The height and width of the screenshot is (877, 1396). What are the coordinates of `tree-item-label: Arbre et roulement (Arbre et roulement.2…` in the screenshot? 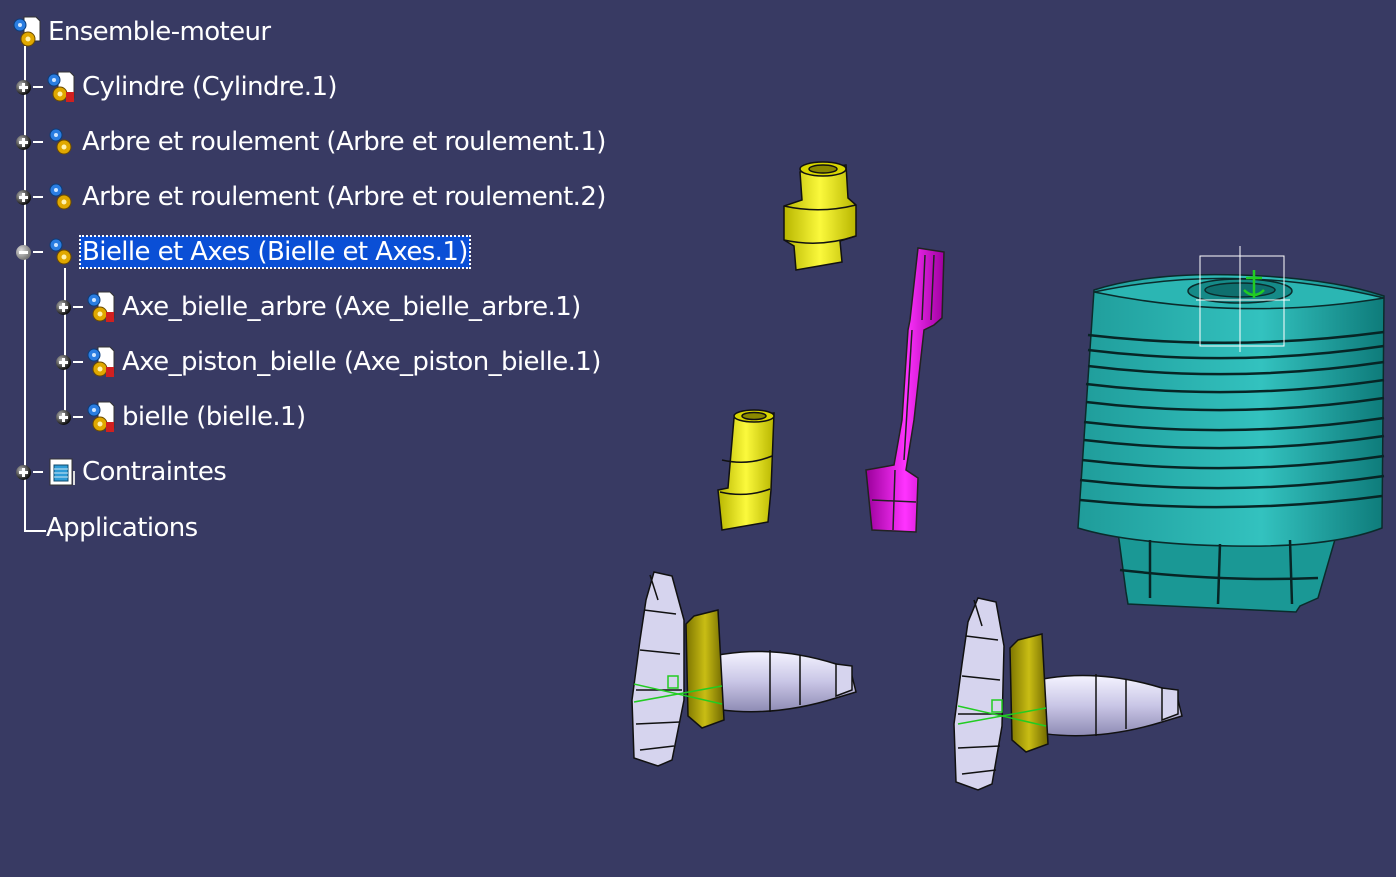 It's located at (344, 197).